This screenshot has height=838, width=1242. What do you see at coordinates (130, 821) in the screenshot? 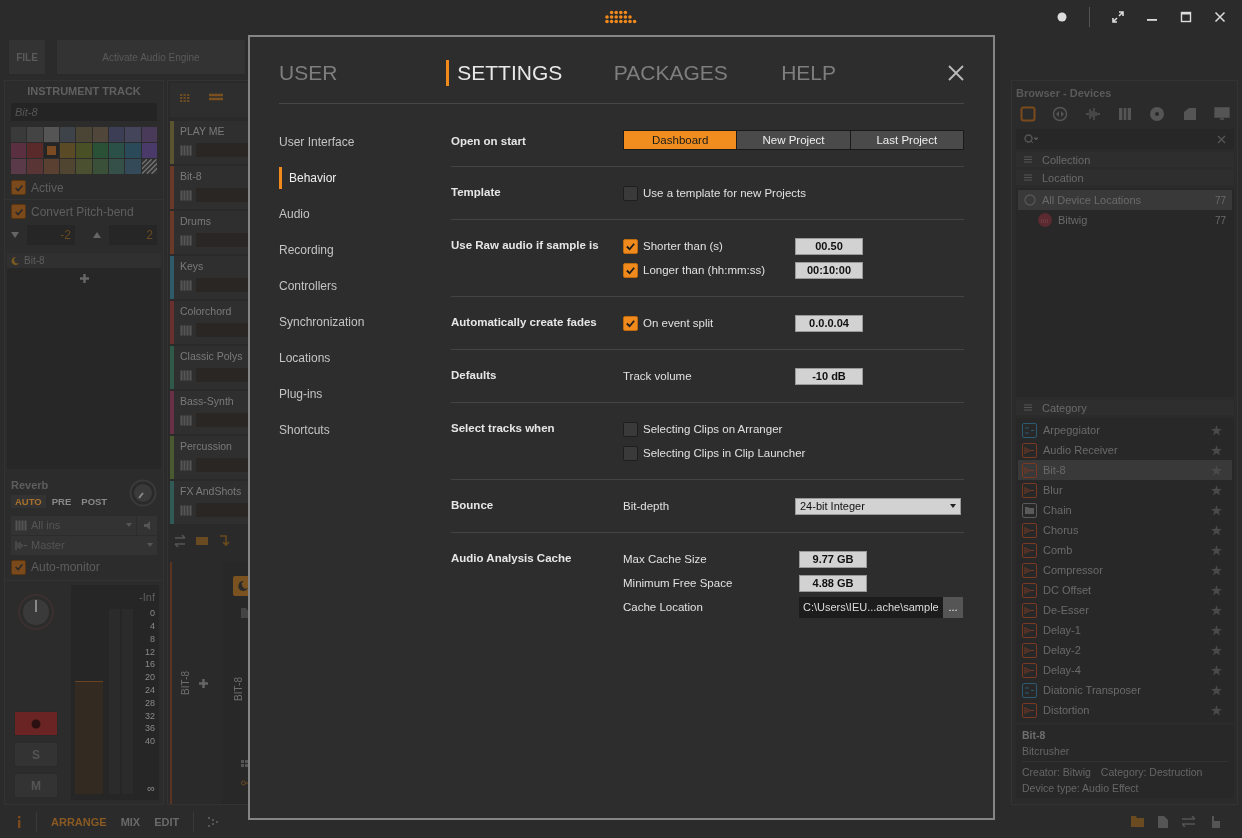
I see `view-tab: MIX` at bounding box center [130, 821].